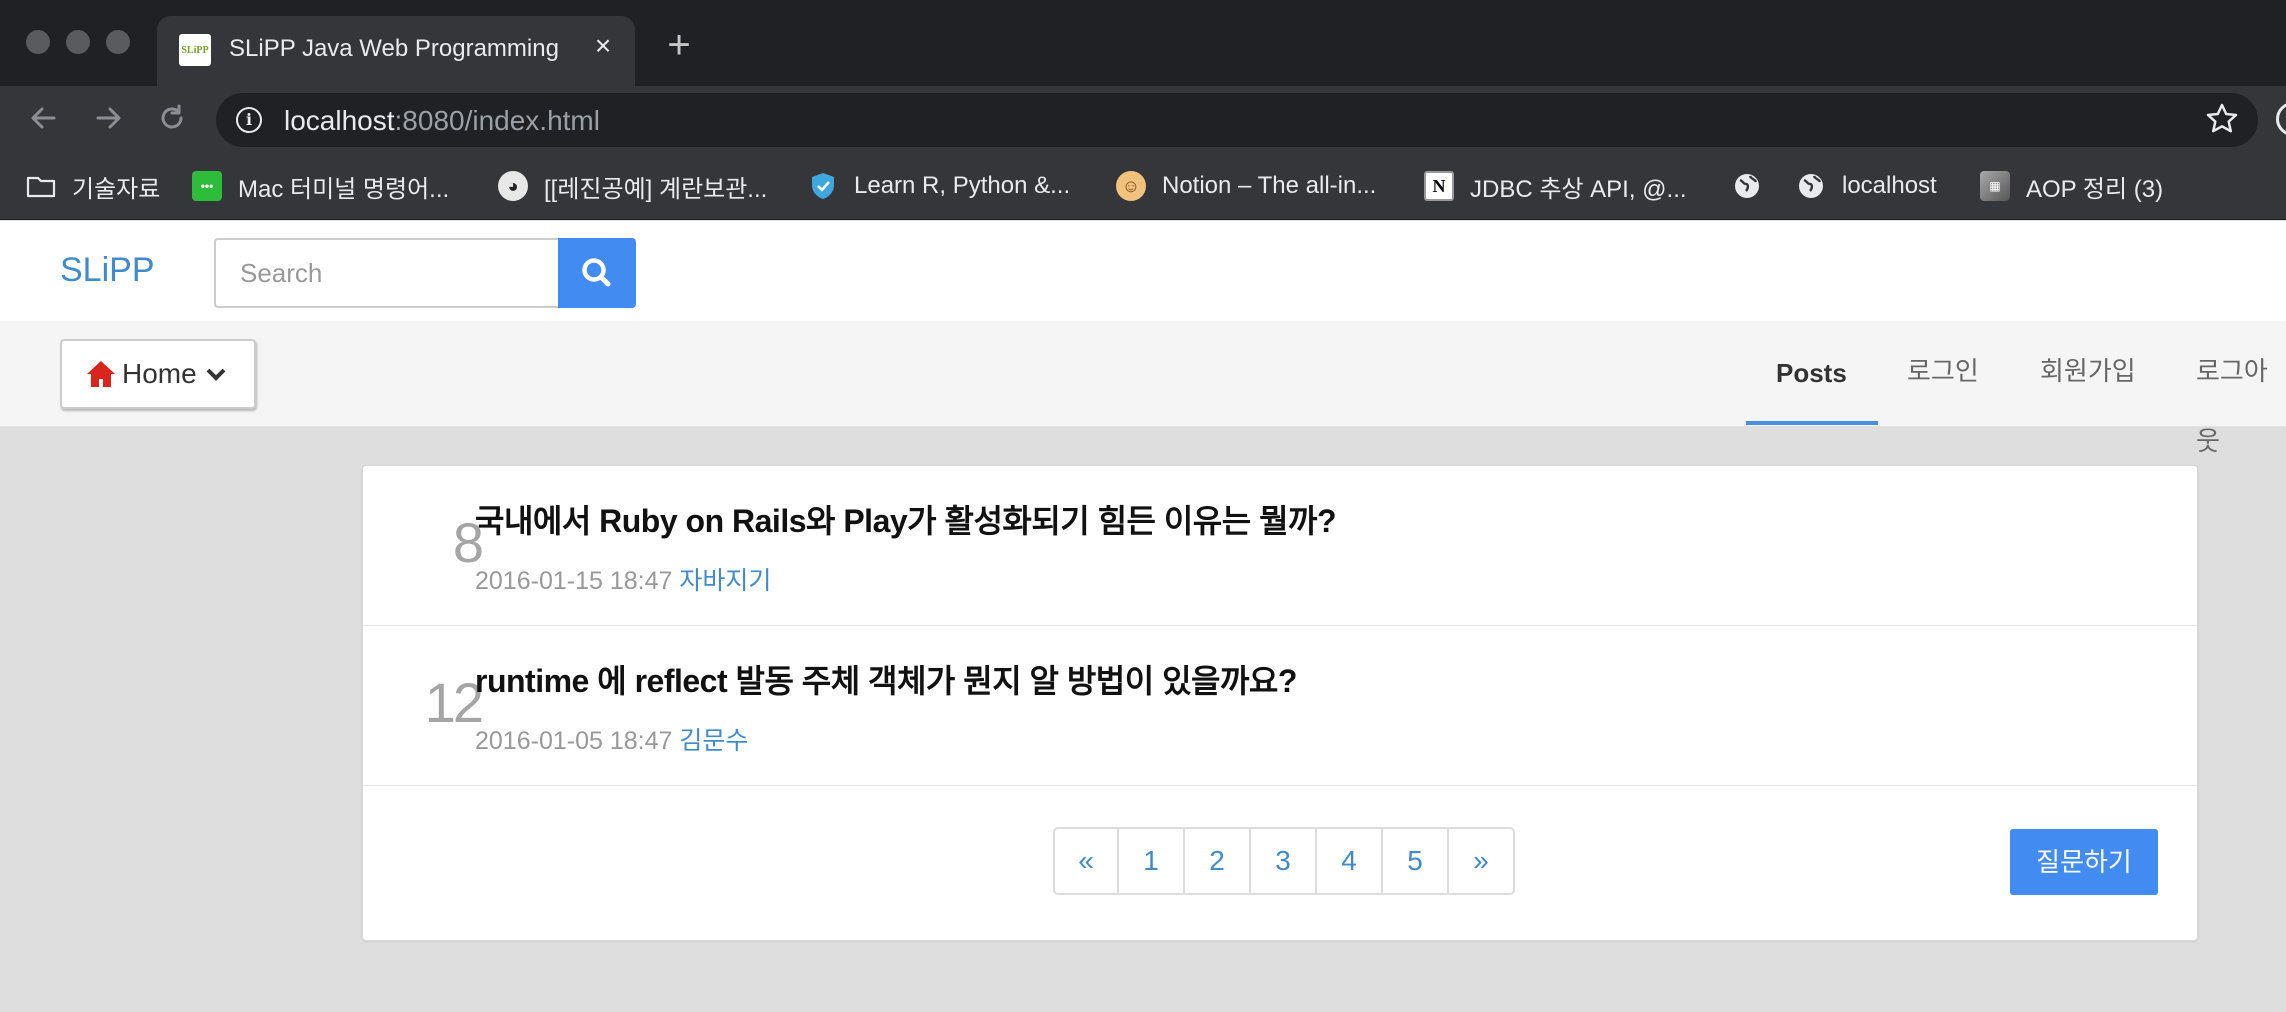 The width and height of the screenshot is (2286, 1012). Describe the element at coordinates (1143, 271) in the screenshot. I see `top-navbar: SLiPP` at that location.